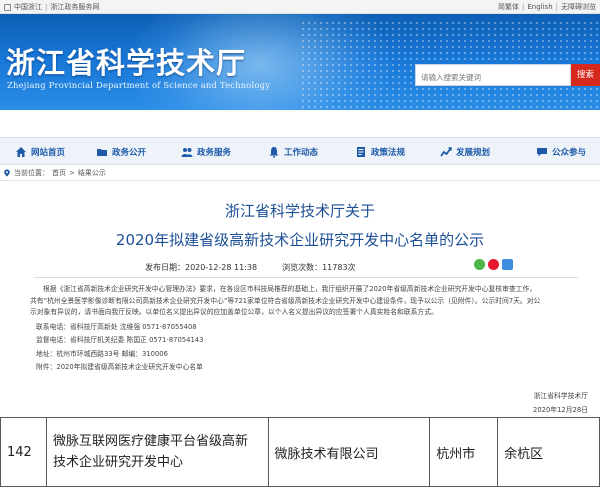  Describe the element at coordinates (23, 452) in the screenshot. I see `table-cell-index: 142` at that location.